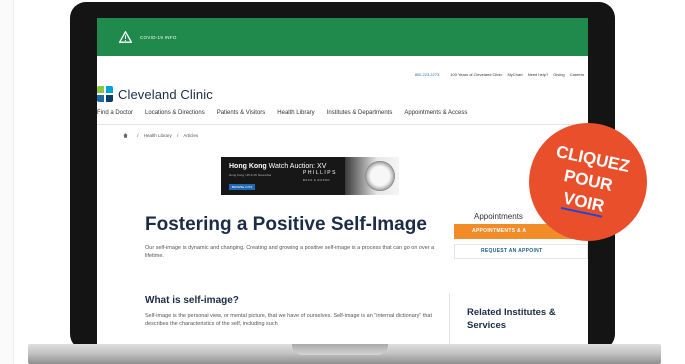 The width and height of the screenshot is (685, 364). I want to click on ad-title-rest: Watch Auction: XV, so click(296, 166).